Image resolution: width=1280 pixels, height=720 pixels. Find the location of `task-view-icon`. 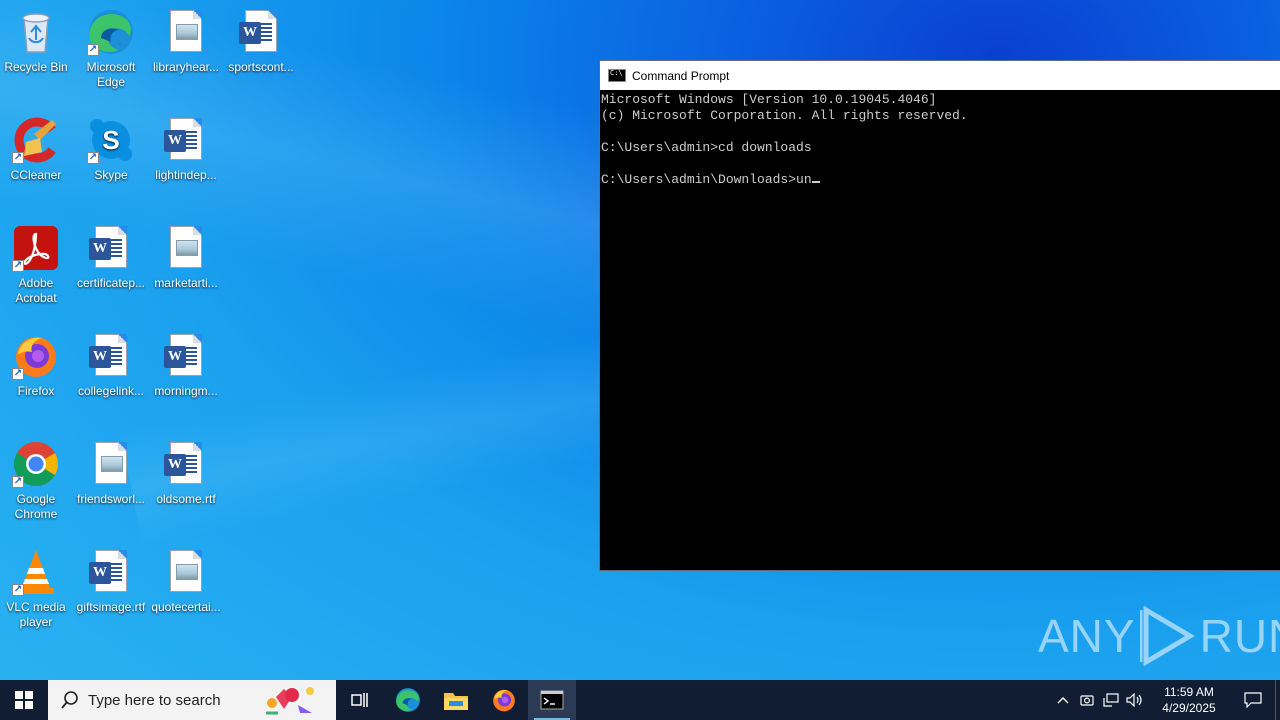

task-view-icon is located at coordinates (359, 700).